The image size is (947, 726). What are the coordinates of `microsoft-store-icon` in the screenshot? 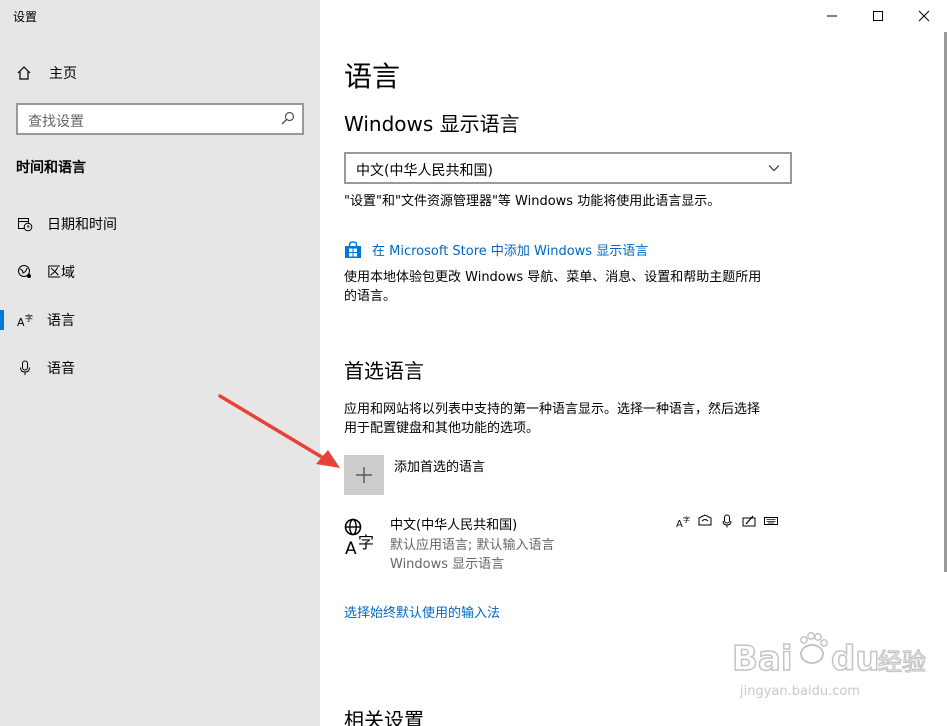 It's located at (353, 249).